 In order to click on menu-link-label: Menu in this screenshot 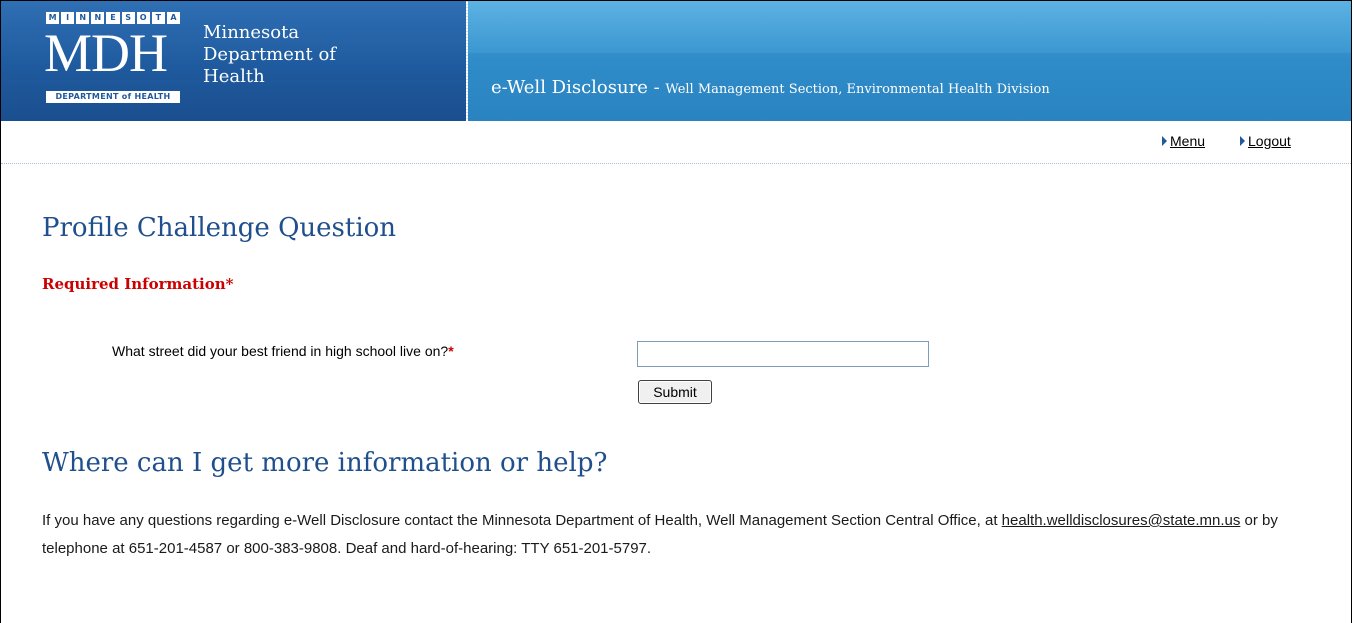, I will do `click(1188, 141)`.